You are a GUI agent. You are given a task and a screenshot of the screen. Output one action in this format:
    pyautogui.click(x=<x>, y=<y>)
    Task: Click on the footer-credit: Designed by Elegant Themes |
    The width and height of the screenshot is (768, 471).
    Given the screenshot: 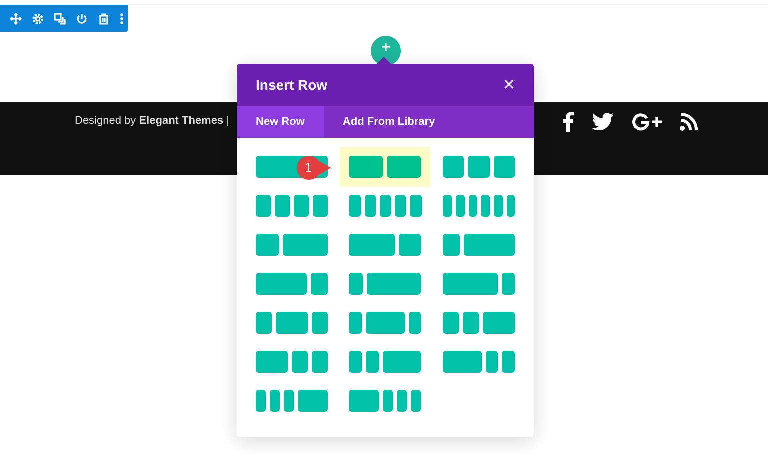 What is the action you would take?
    pyautogui.click(x=152, y=122)
    